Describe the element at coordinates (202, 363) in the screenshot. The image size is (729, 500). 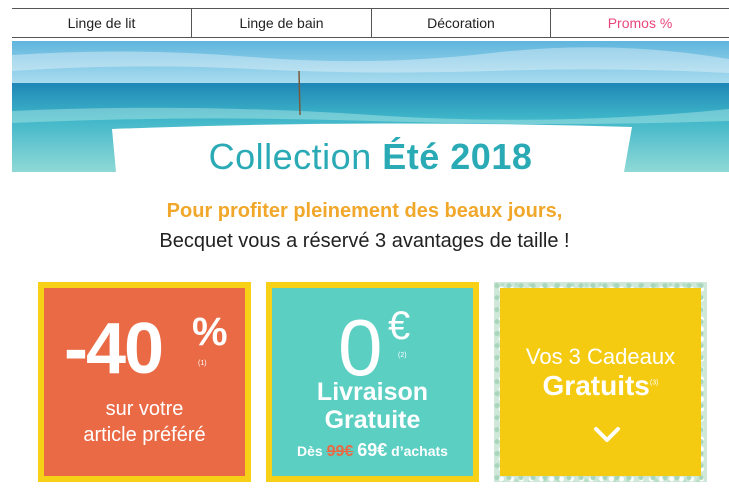
I see `footnote-1: (1)` at that location.